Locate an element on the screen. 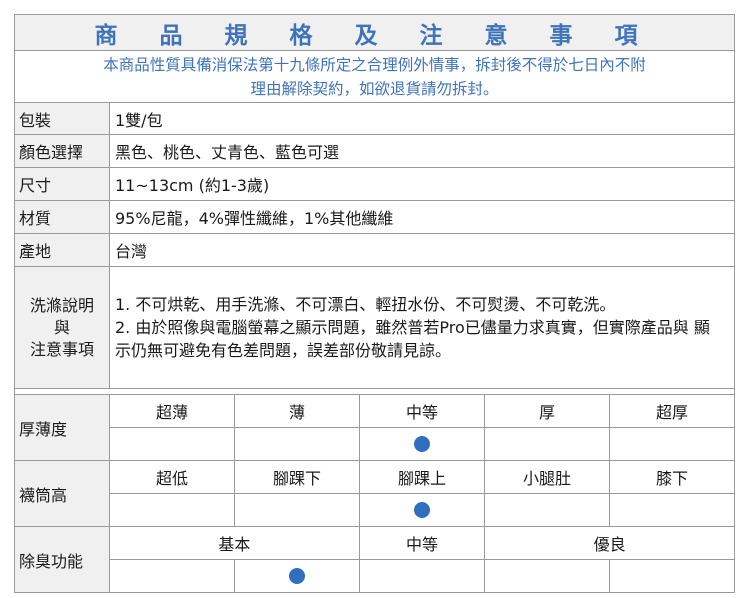 This screenshot has width=750, height=598. rating-option: 優良 is located at coordinates (609, 544).